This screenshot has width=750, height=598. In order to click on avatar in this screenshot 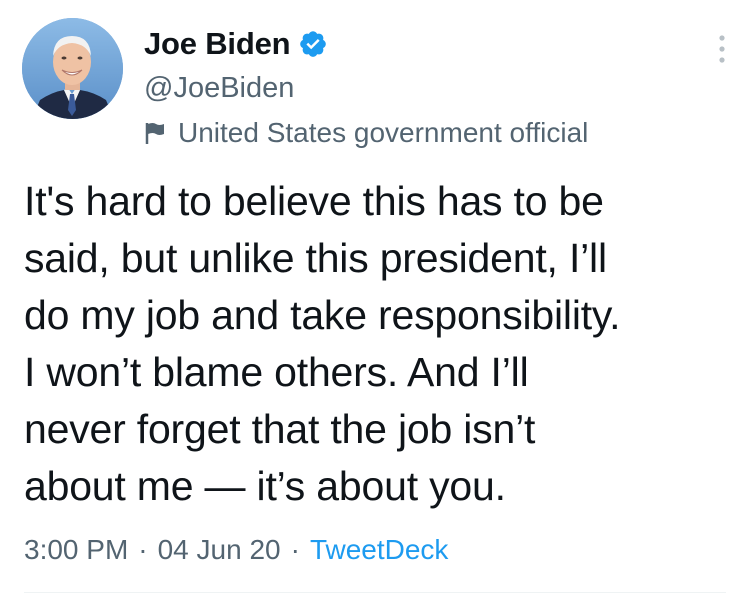, I will do `click(72, 68)`.